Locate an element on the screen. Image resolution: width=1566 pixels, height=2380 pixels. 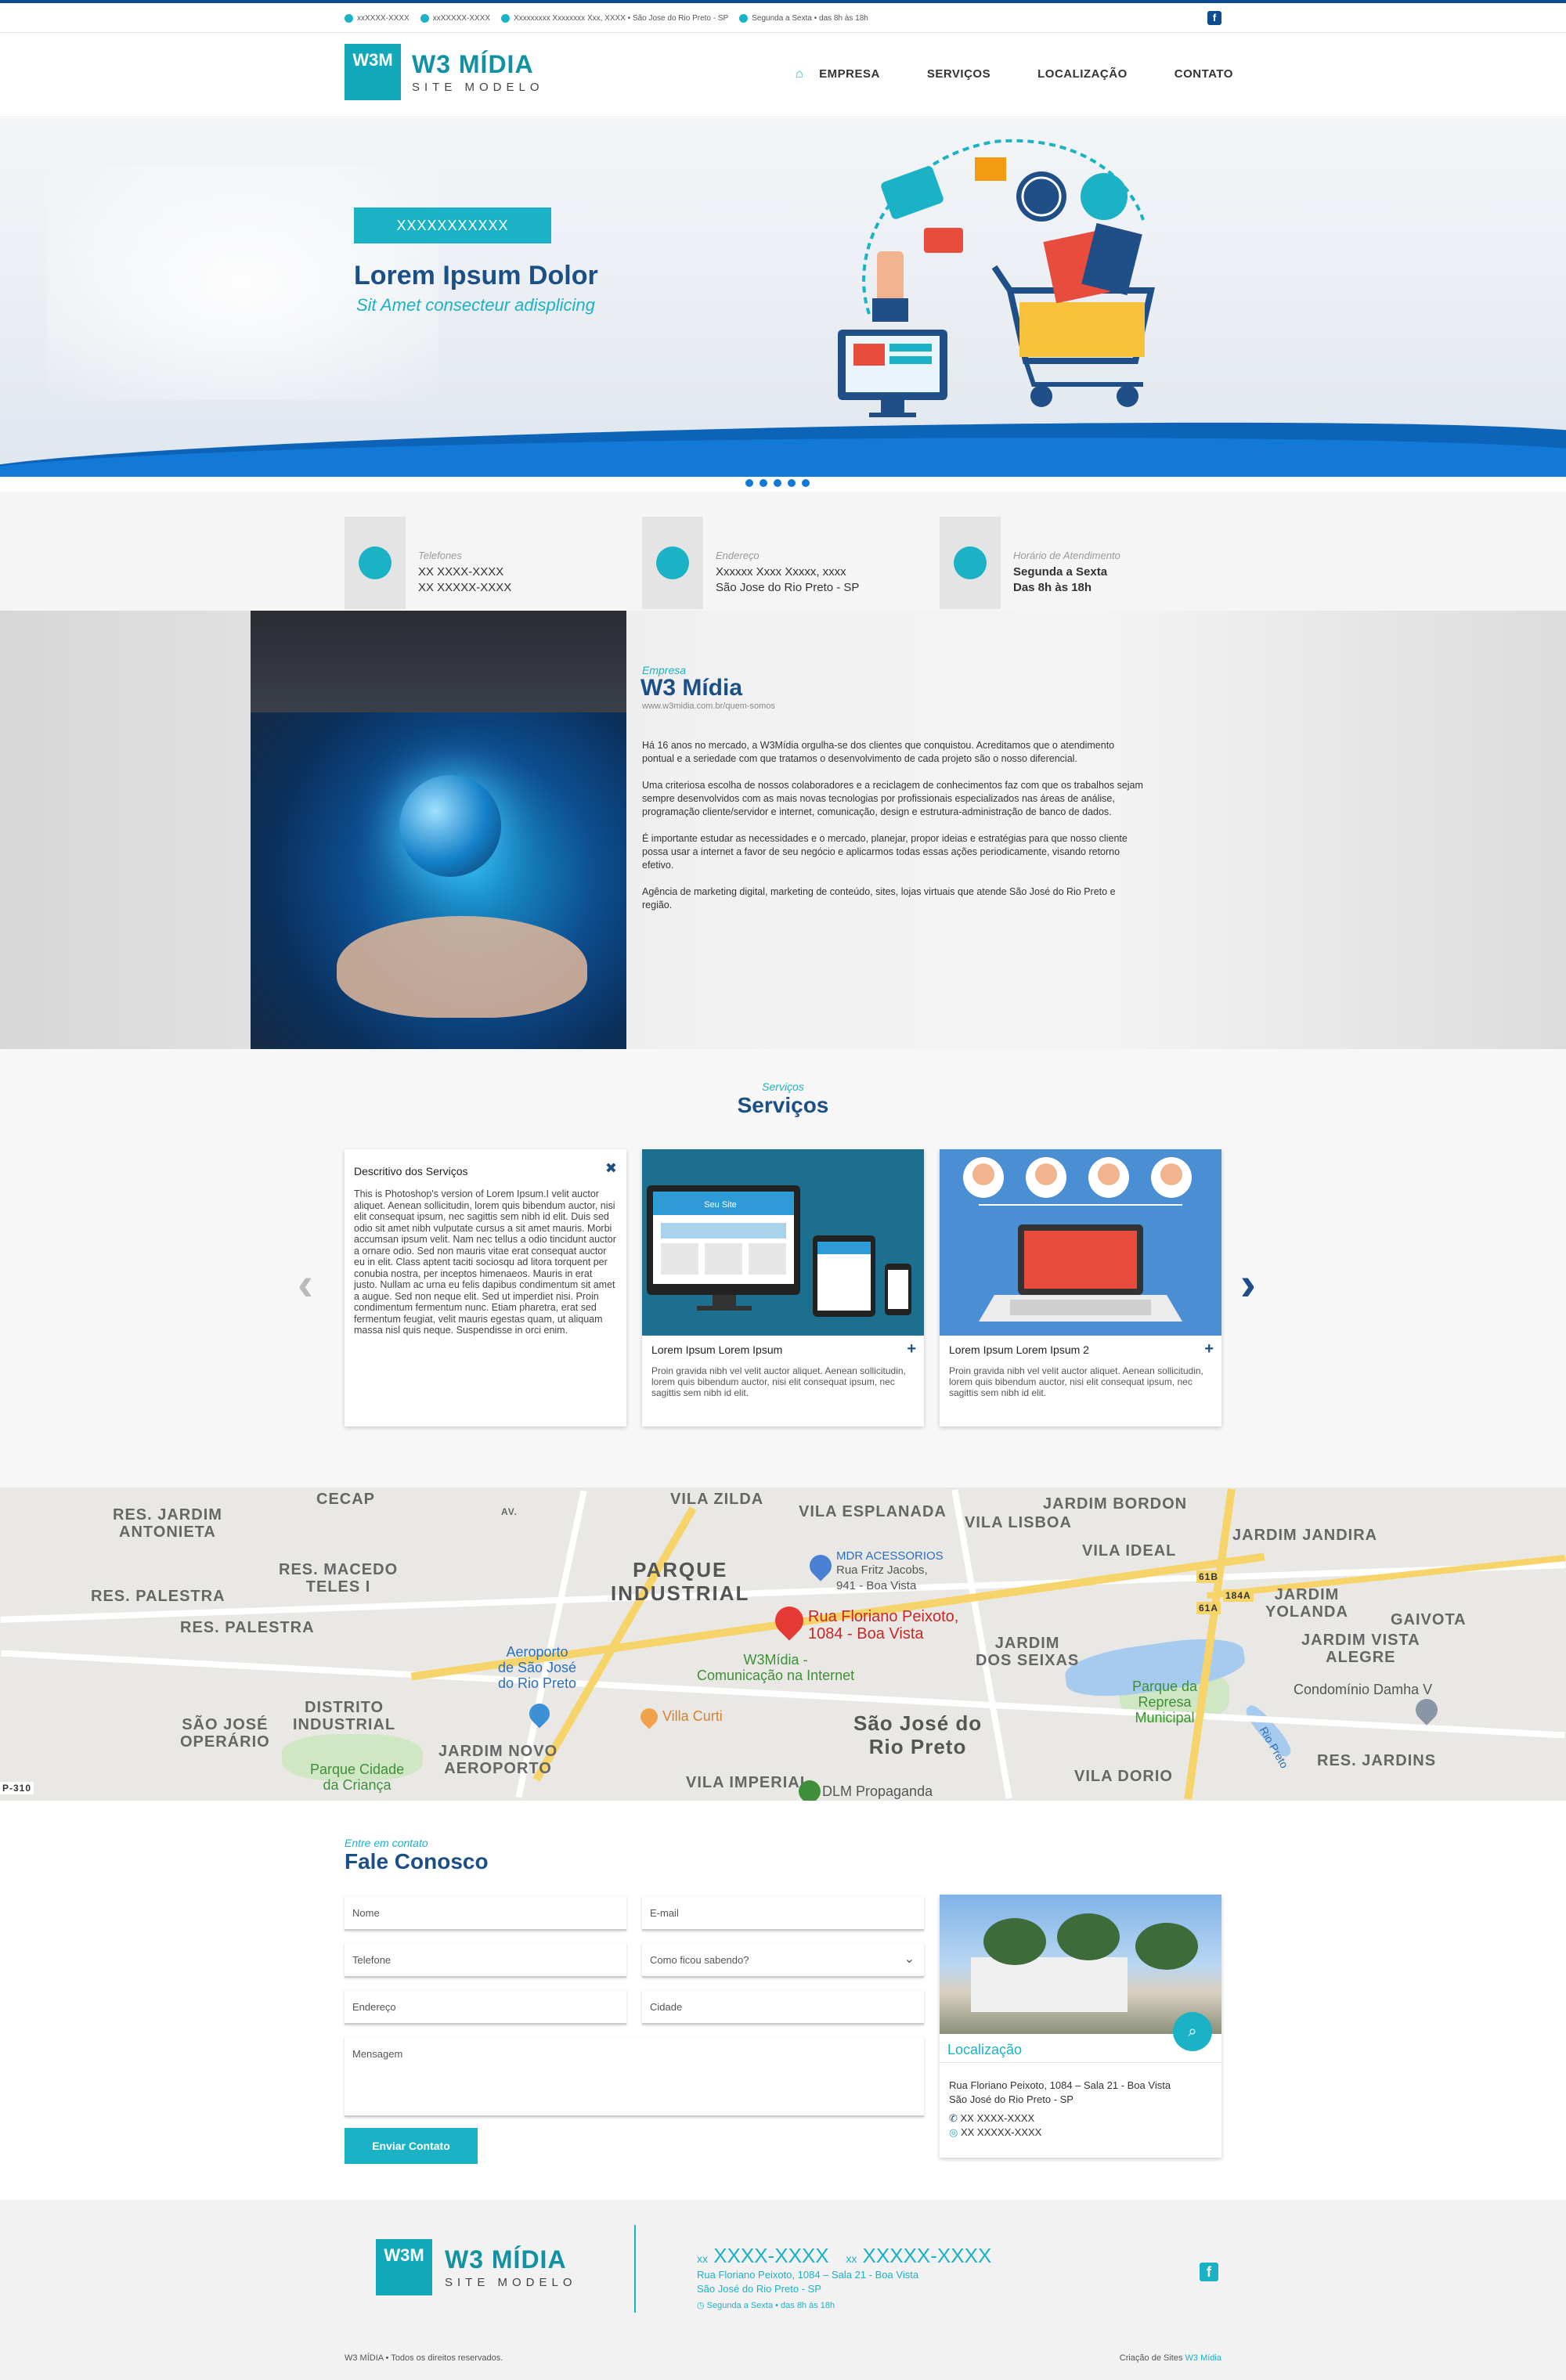
main-nav: ⌂ EMPRESA SERVIÇOS LOCALIZAÇÃO CONTATO is located at coordinates (1015, 74).